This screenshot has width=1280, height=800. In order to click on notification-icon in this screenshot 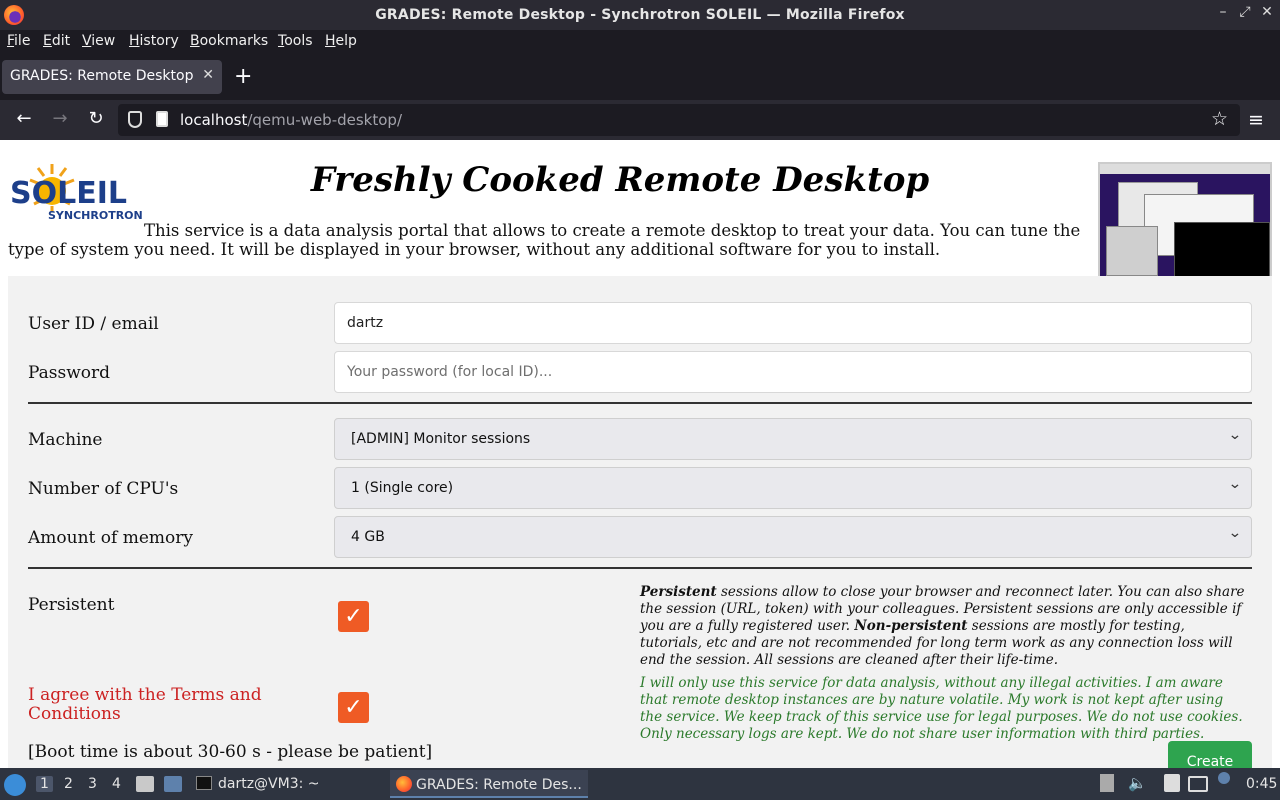, I will do `click(1224, 778)`.